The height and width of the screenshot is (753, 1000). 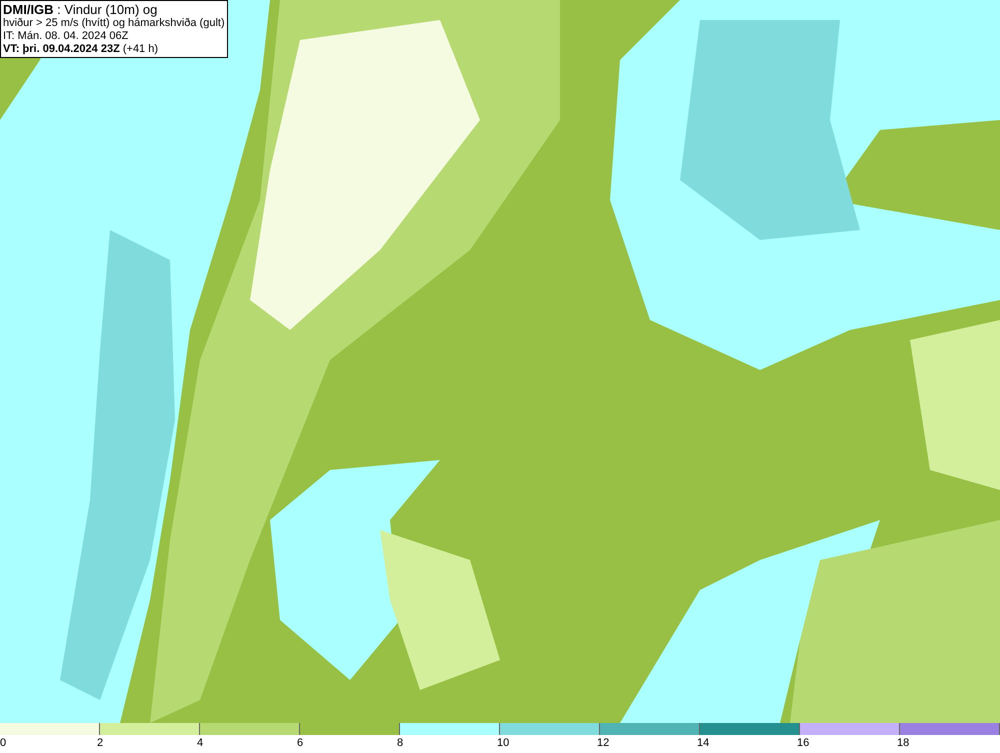 What do you see at coordinates (114, 23) in the screenshot?
I see `title-line: hviður > 25 m/s (hvítt) og hámarkshviða (gult)` at bounding box center [114, 23].